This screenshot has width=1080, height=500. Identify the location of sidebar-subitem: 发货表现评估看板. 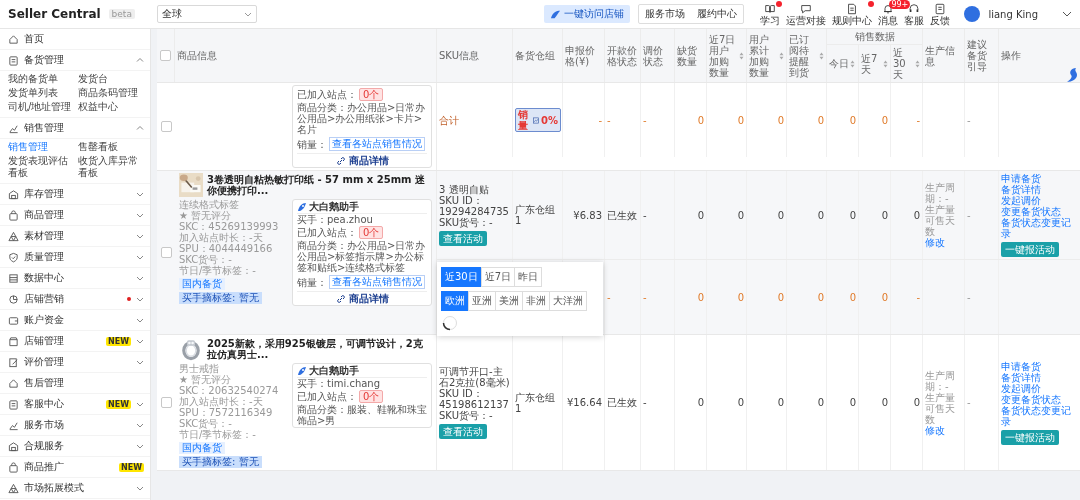
(41, 167).